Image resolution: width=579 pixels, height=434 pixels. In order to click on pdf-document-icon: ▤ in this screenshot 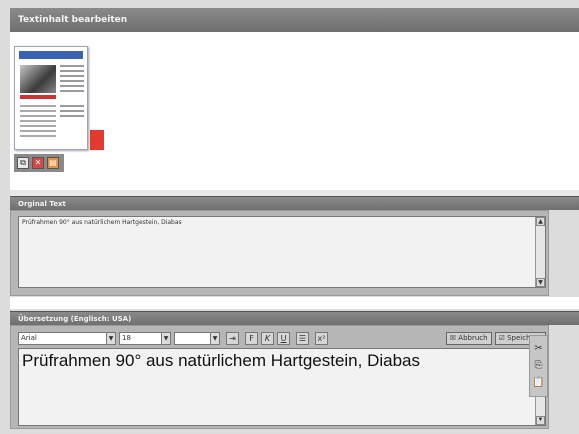, I will do `click(53, 163)`.